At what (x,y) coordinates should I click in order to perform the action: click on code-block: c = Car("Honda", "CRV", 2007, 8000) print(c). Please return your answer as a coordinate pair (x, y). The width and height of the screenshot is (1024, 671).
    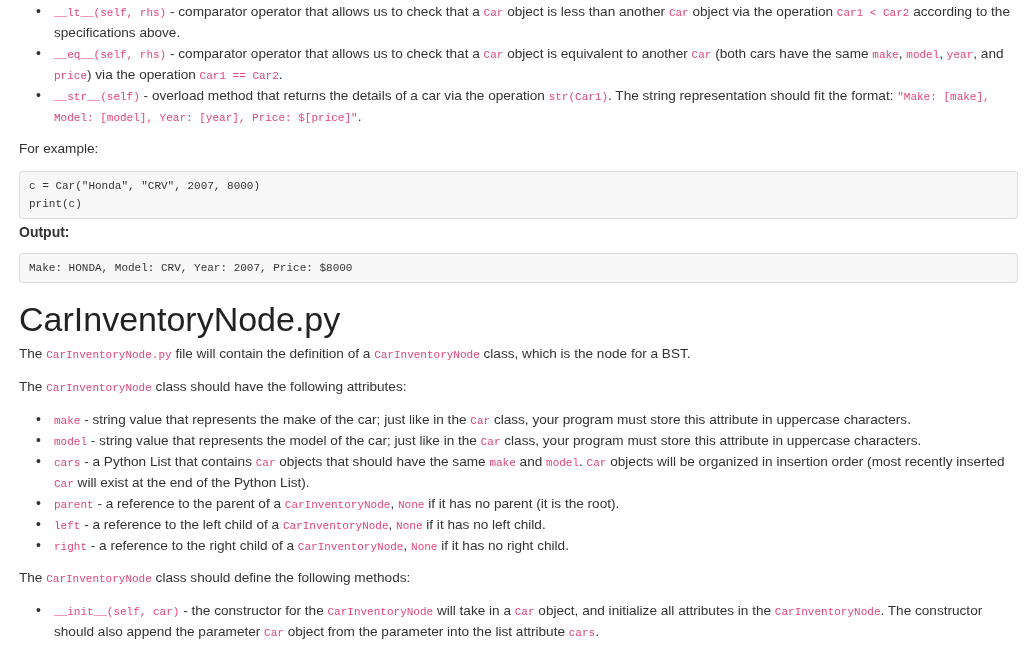
    Looking at the image, I should click on (518, 195).